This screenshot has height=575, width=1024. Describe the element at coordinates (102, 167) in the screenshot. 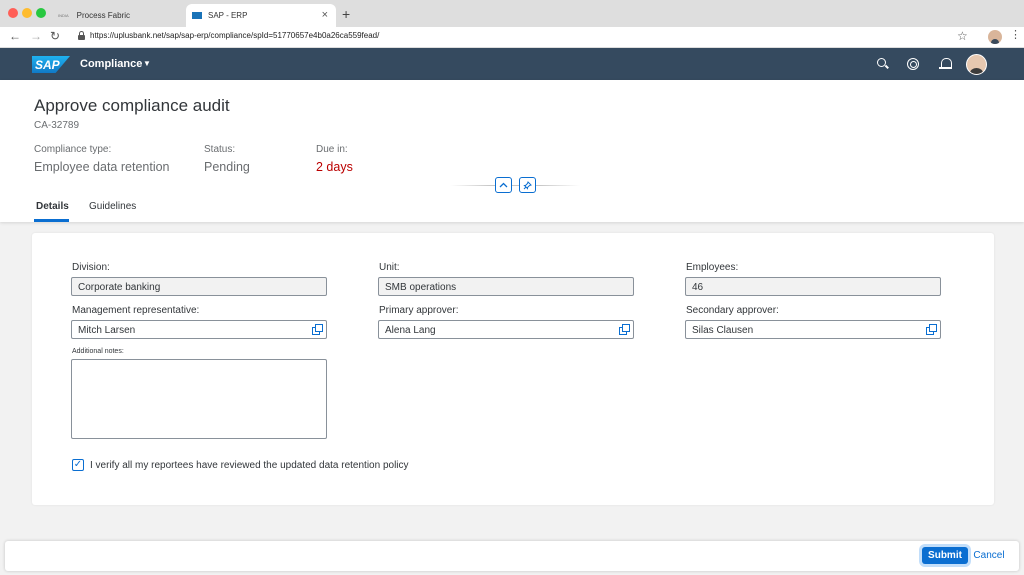

I see `compliance-type-value: Employee data retention` at that location.